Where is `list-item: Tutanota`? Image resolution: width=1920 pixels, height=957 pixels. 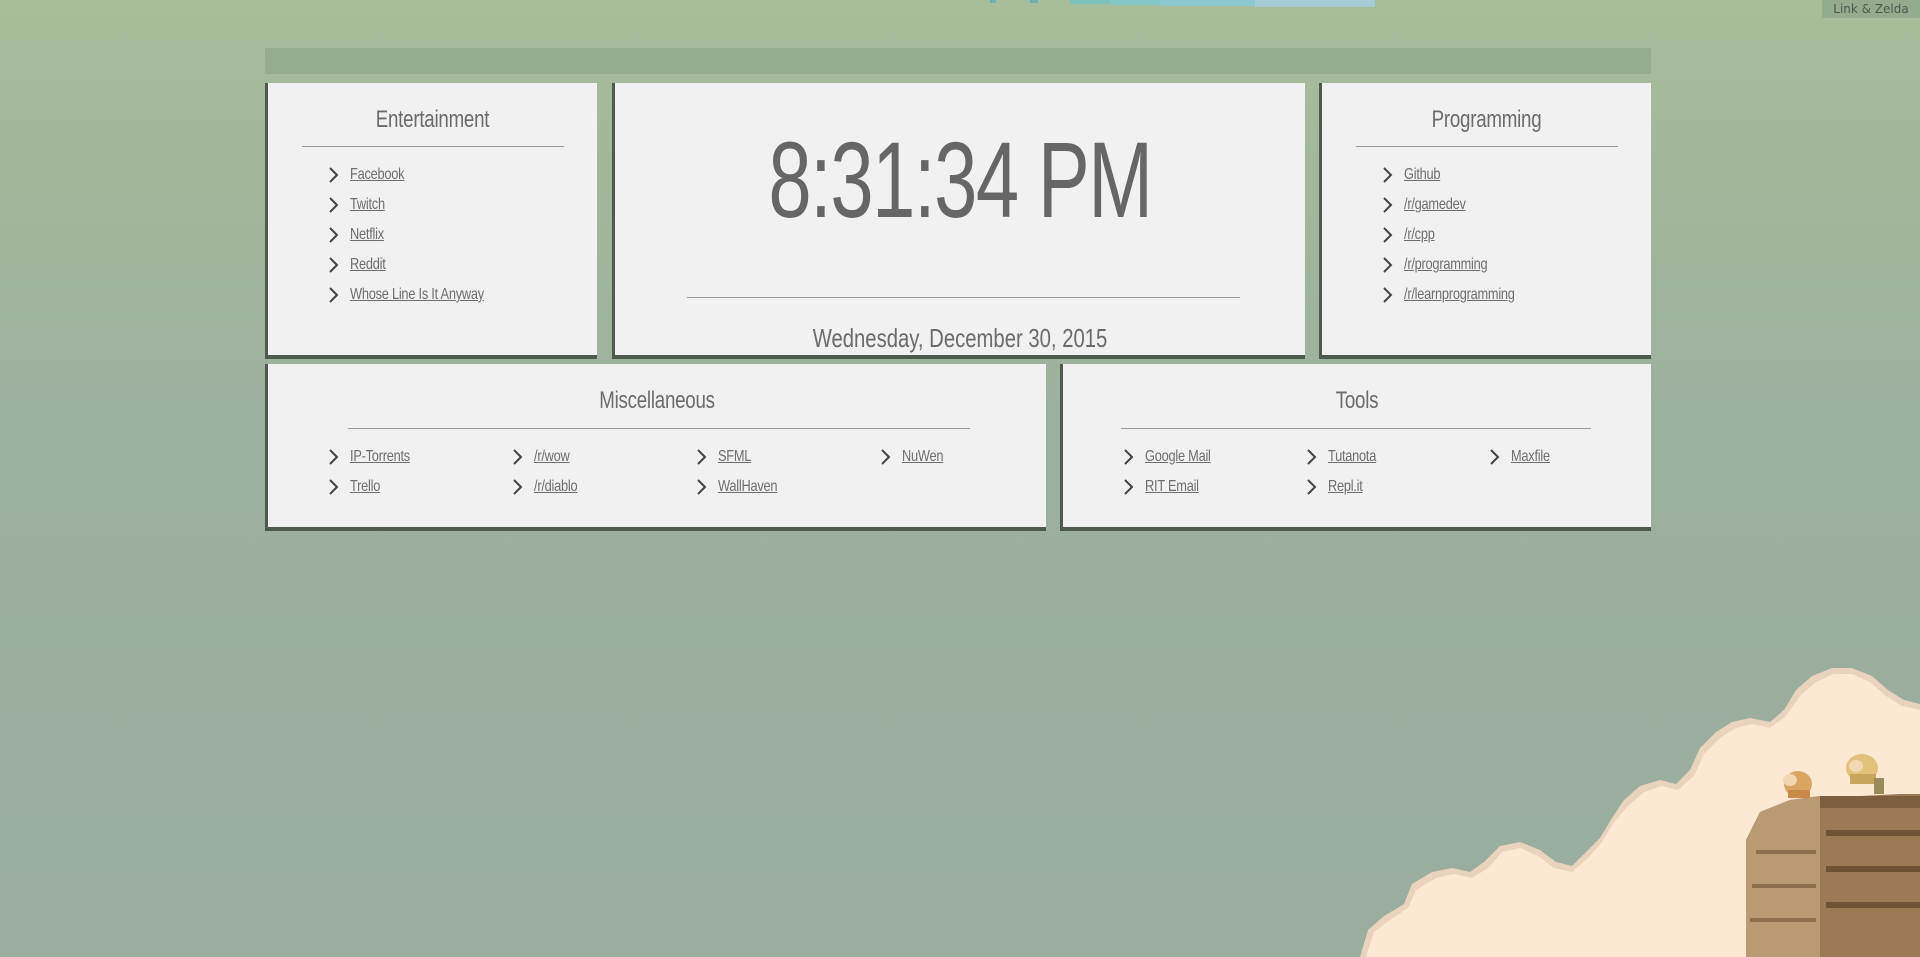 list-item: Tutanota is located at coordinates (1347, 457).